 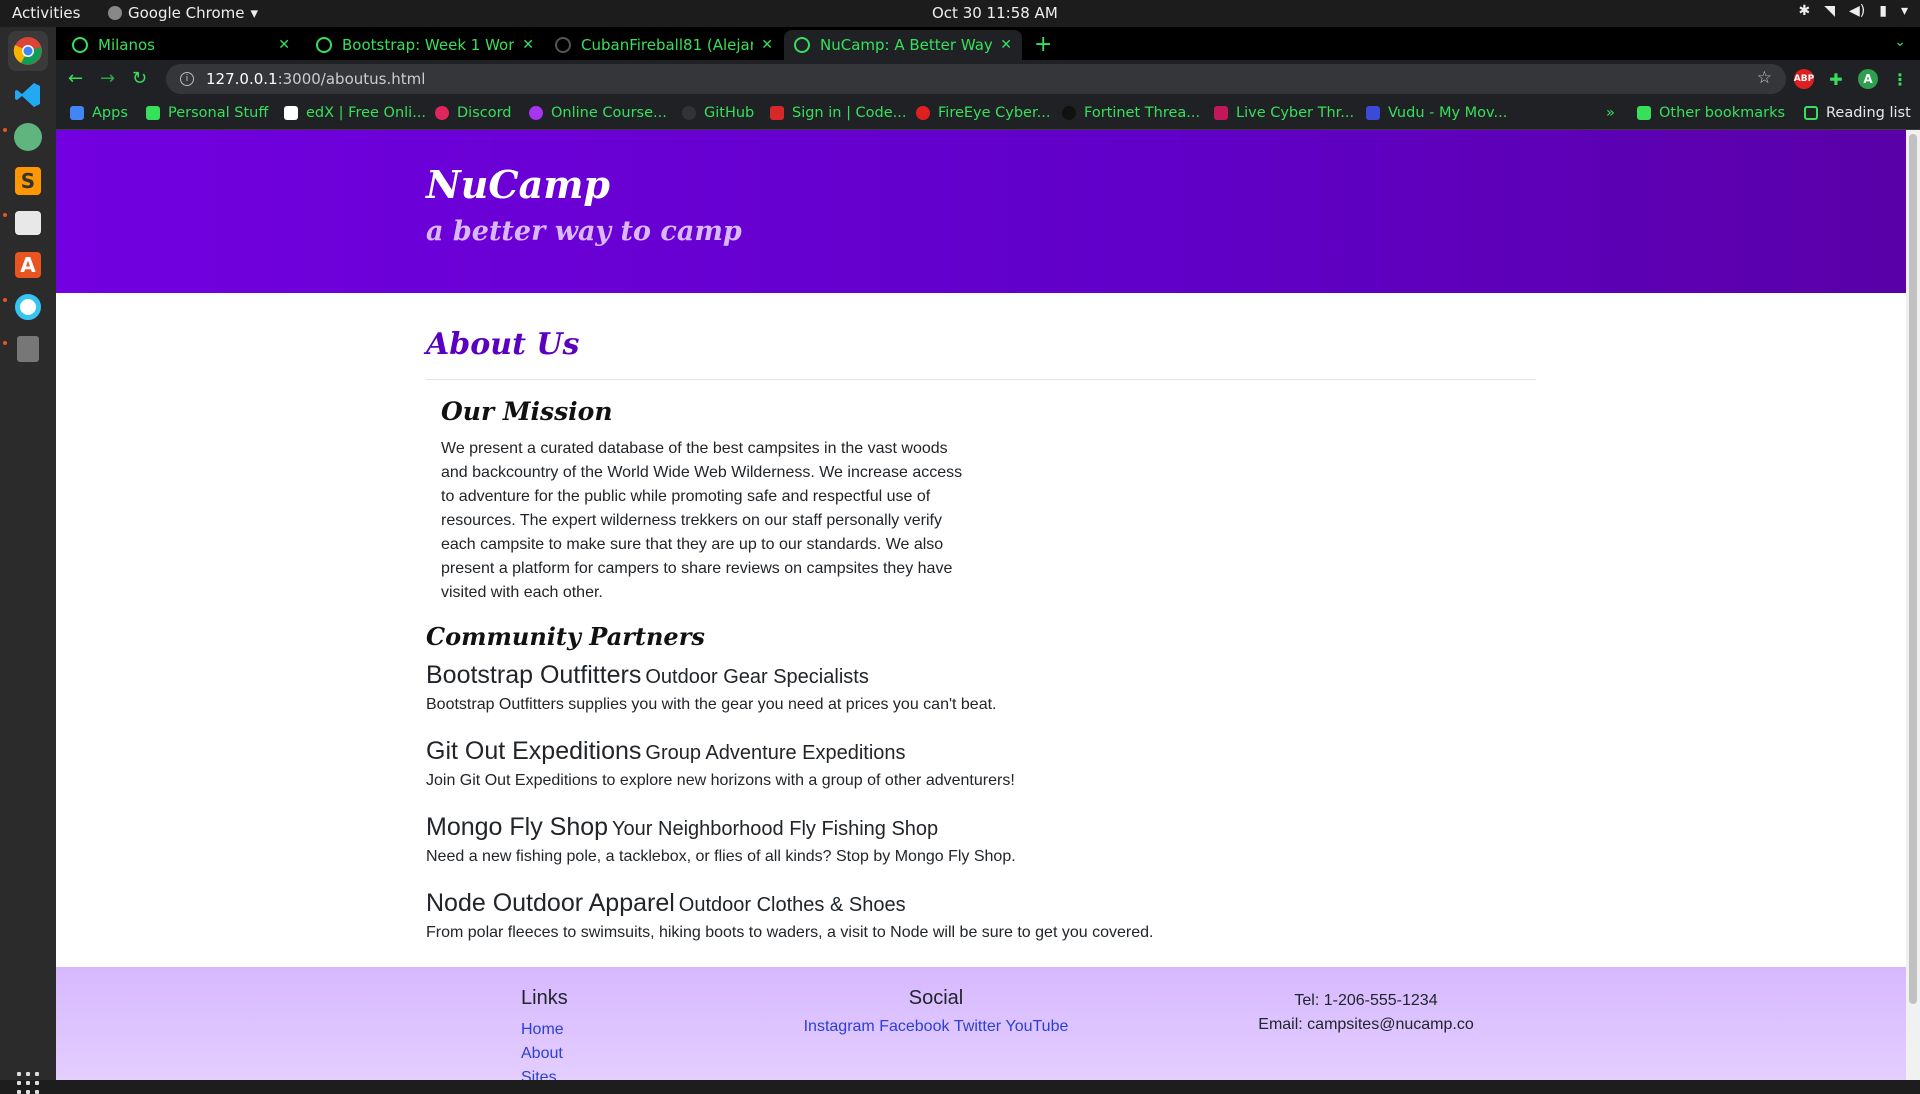 I want to click on scrollbar-thumb, so click(x=1913, y=569).